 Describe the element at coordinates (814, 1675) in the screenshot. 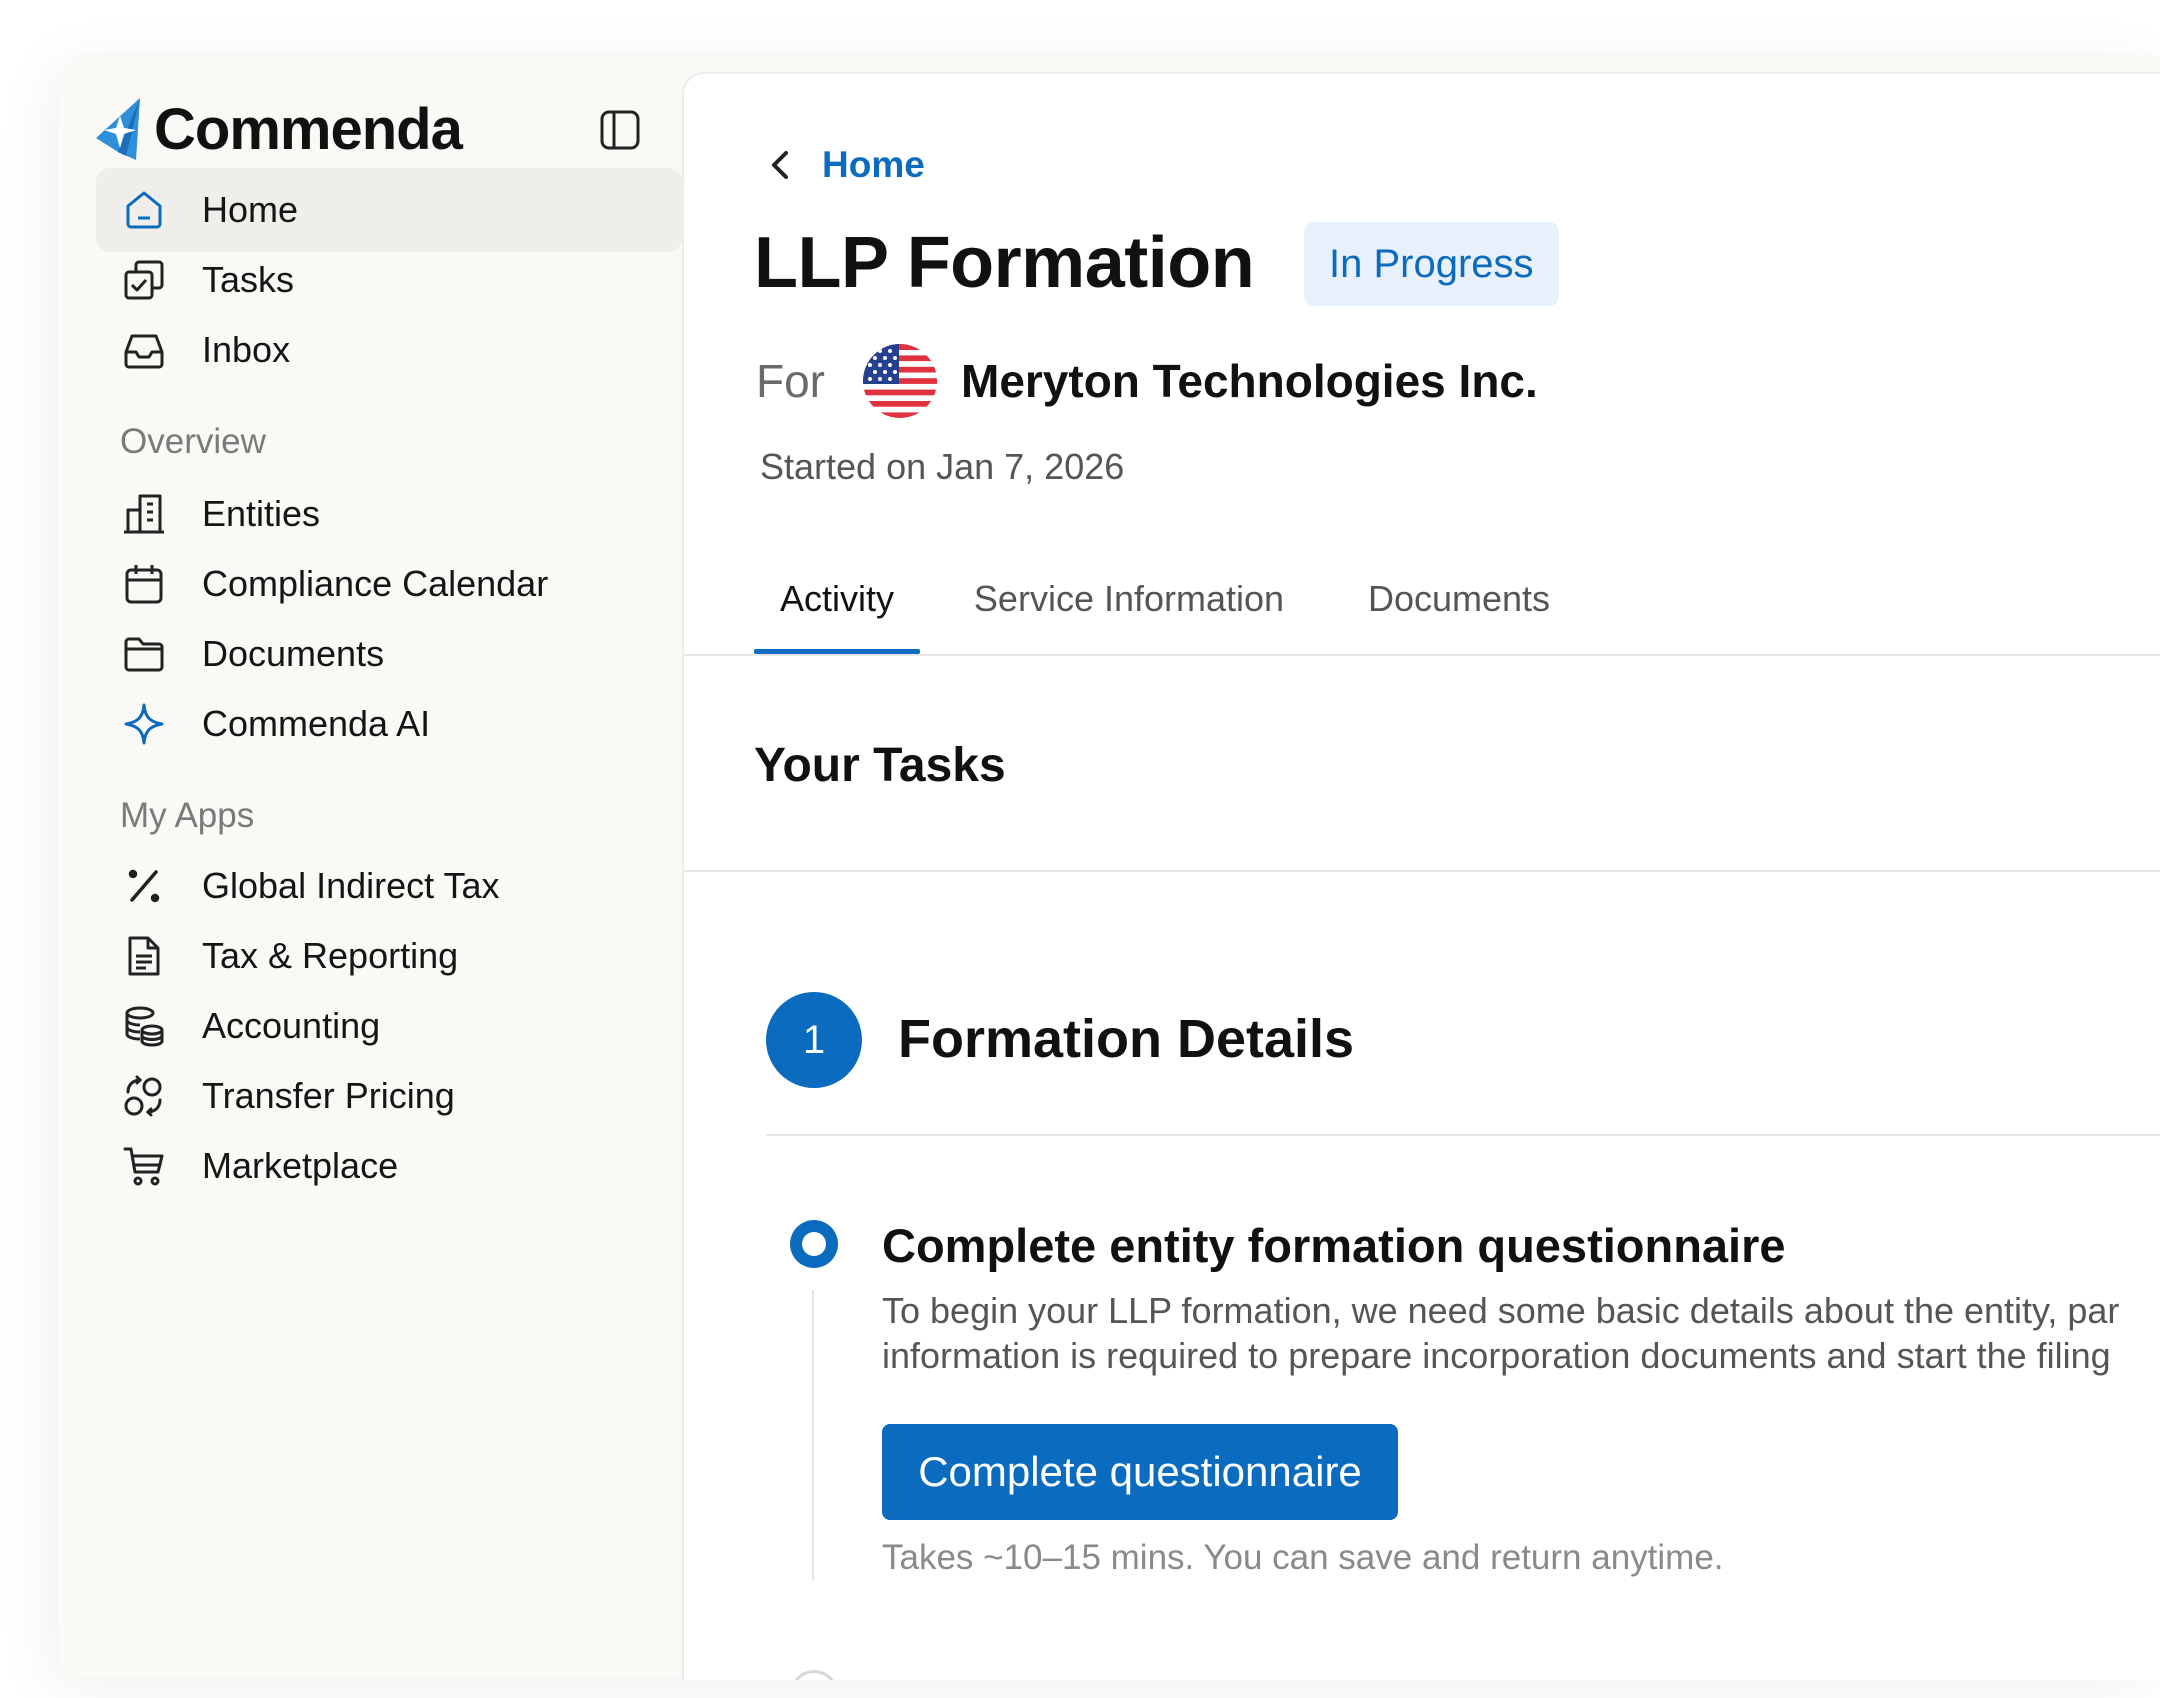

I see `next-task-radio` at that location.